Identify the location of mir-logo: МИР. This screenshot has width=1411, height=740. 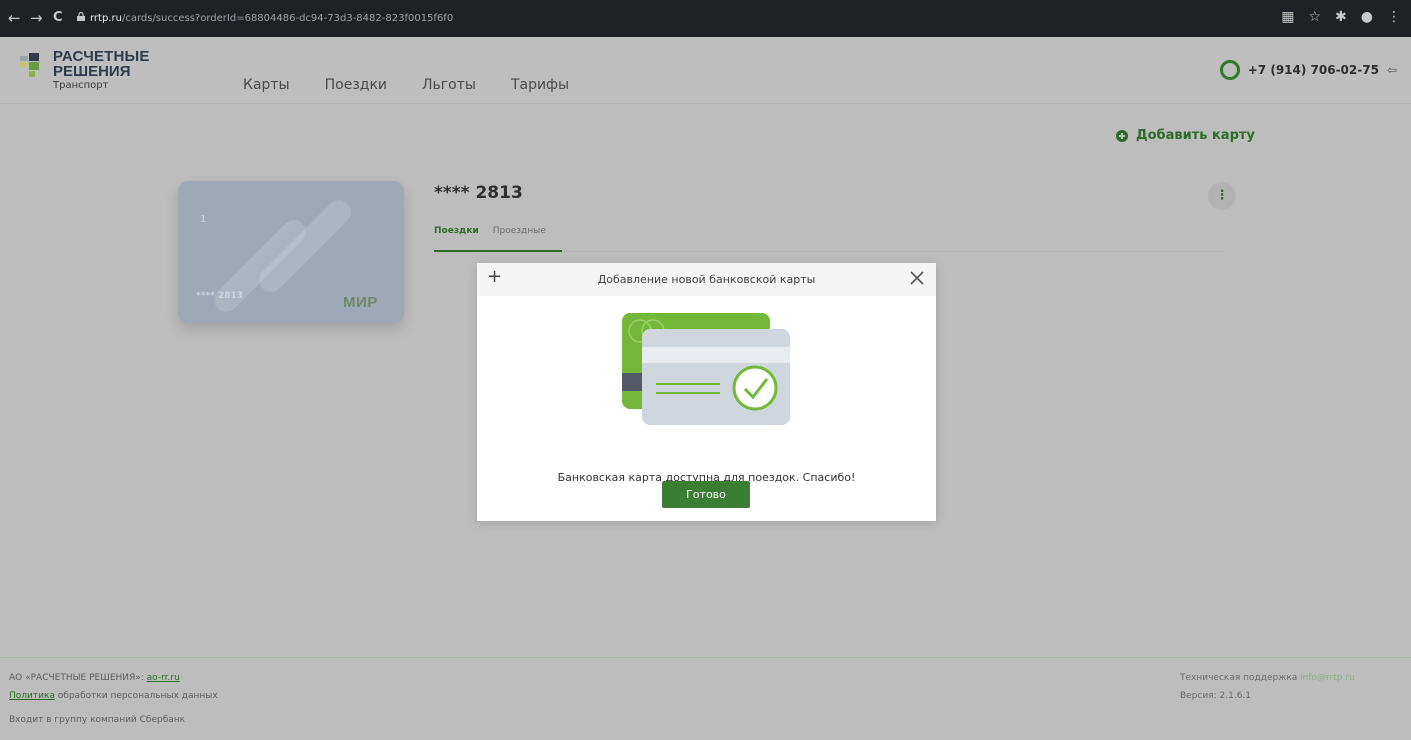
(360, 302).